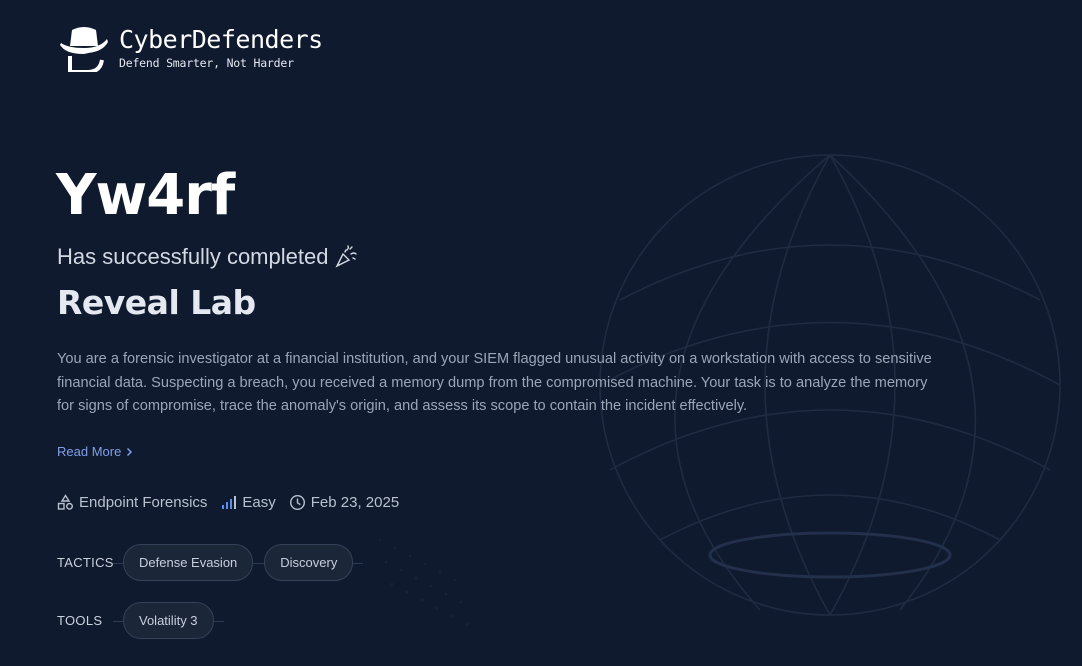 This screenshot has height=666, width=1082. What do you see at coordinates (309, 562) in the screenshot?
I see `tactic-chip-discovery: Discovery` at bounding box center [309, 562].